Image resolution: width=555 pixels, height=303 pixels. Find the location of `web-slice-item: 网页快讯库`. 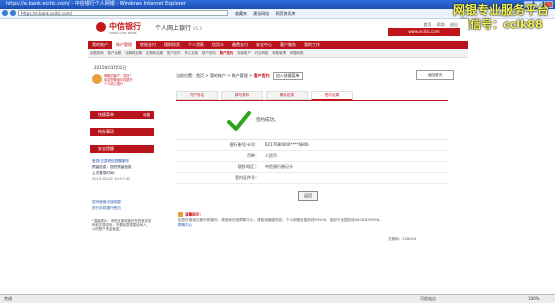

web-slice-item: 网页快讯库 is located at coordinates (286, 13).